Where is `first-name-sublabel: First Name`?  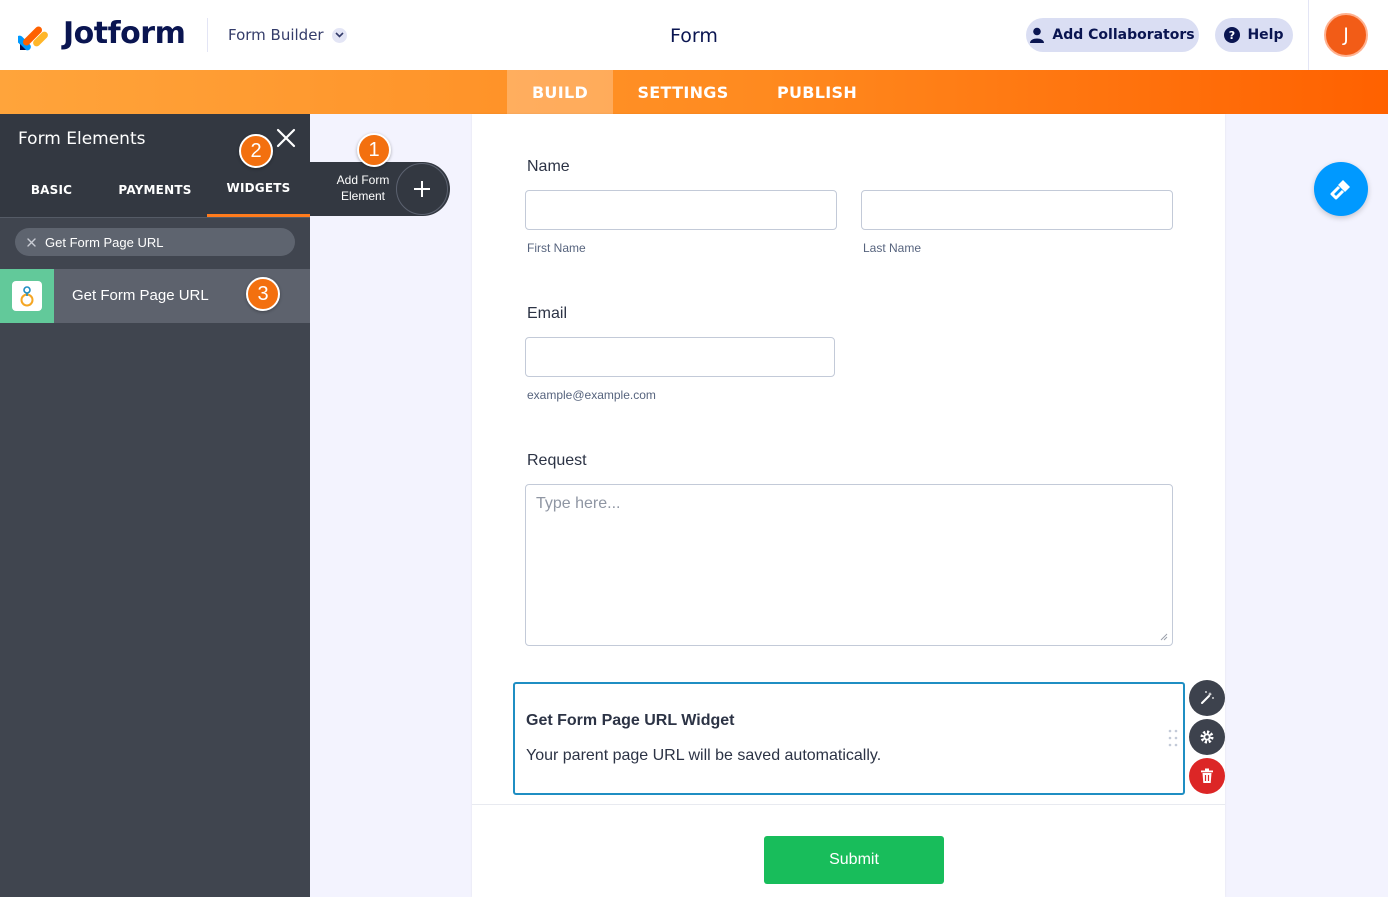 first-name-sublabel: First Name is located at coordinates (556, 248).